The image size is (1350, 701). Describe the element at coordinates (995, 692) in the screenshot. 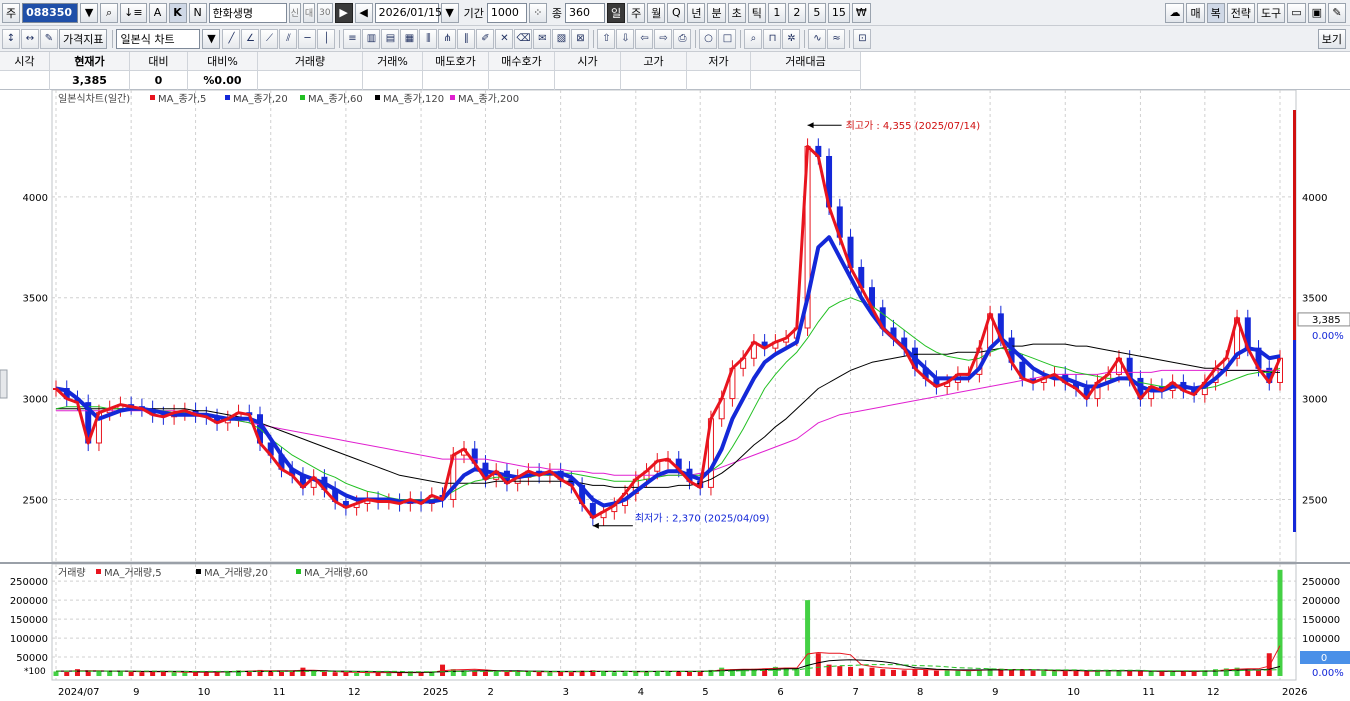

I see `x-axis-label: 9` at that location.